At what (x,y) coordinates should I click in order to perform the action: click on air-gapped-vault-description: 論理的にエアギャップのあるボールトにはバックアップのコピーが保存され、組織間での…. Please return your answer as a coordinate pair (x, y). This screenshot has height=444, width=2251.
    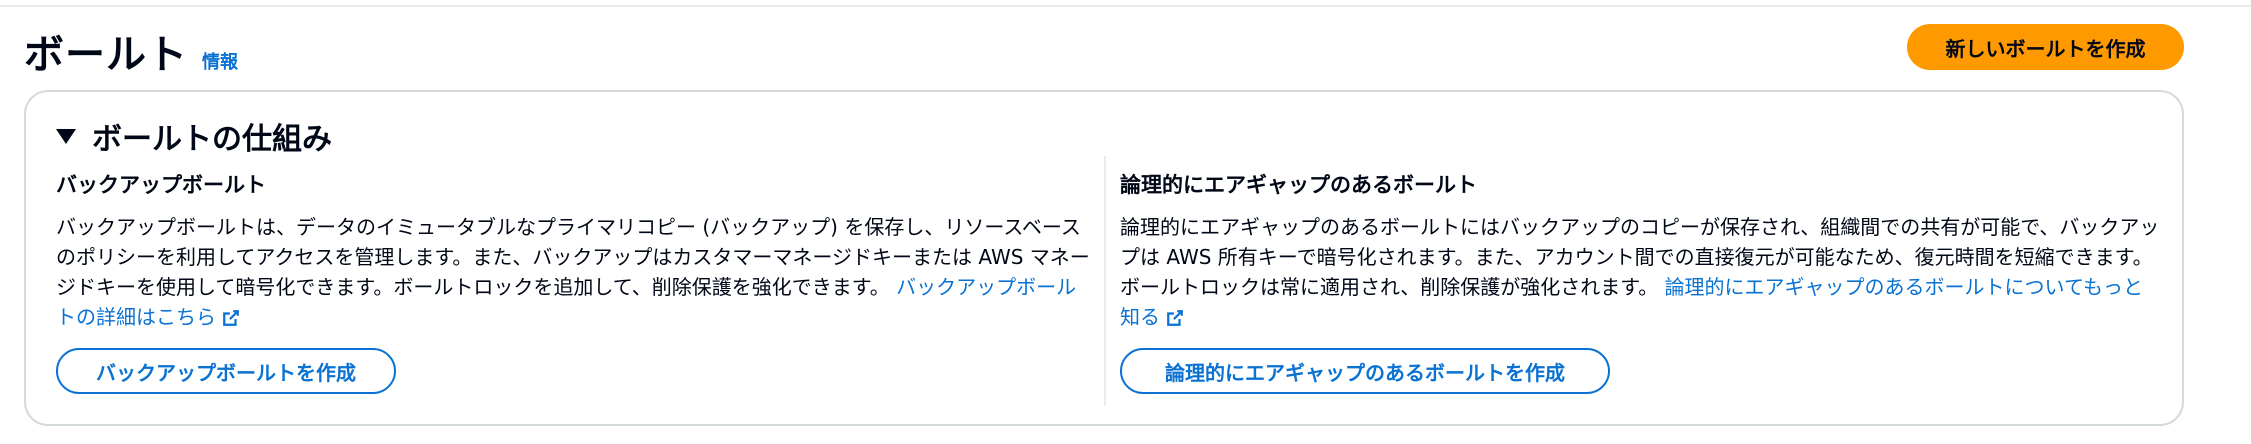
    Looking at the image, I should click on (1640, 272).